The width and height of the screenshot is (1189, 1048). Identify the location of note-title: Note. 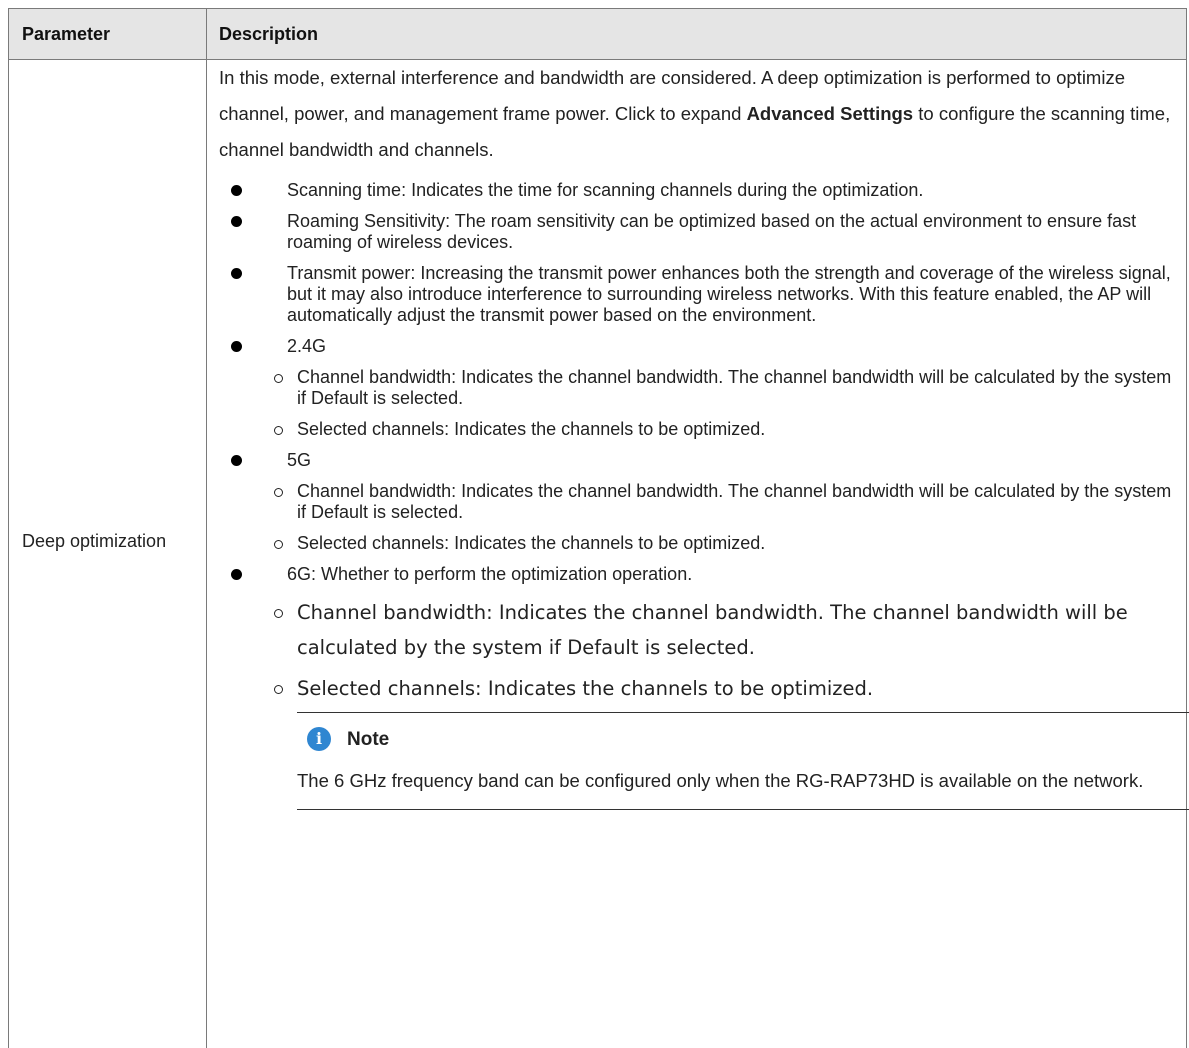
(368, 739).